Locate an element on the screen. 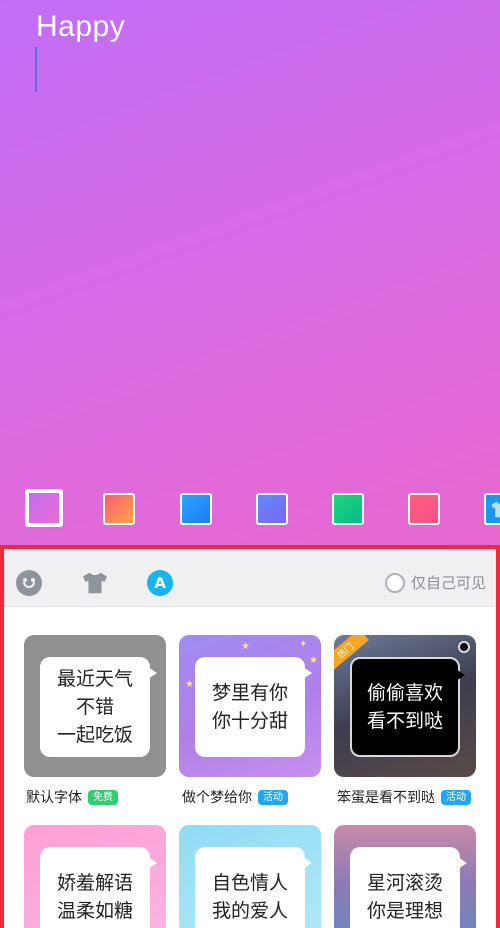 The width and height of the screenshot is (500, 928). shirt-icon is located at coordinates (95, 583).